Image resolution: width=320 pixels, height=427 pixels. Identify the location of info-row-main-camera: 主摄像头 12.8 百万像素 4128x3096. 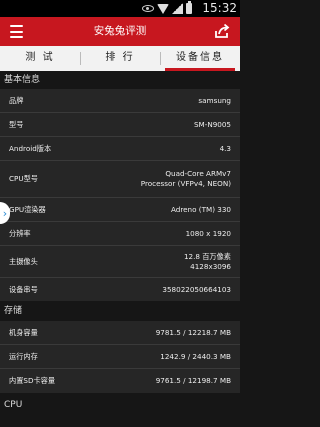
(120, 262).